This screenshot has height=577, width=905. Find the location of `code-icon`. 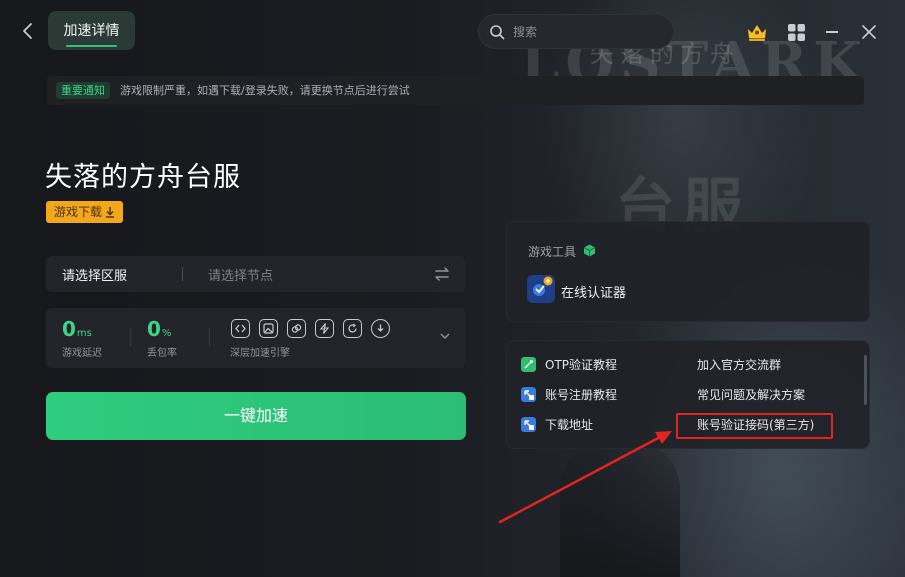

code-icon is located at coordinates (240, 328).